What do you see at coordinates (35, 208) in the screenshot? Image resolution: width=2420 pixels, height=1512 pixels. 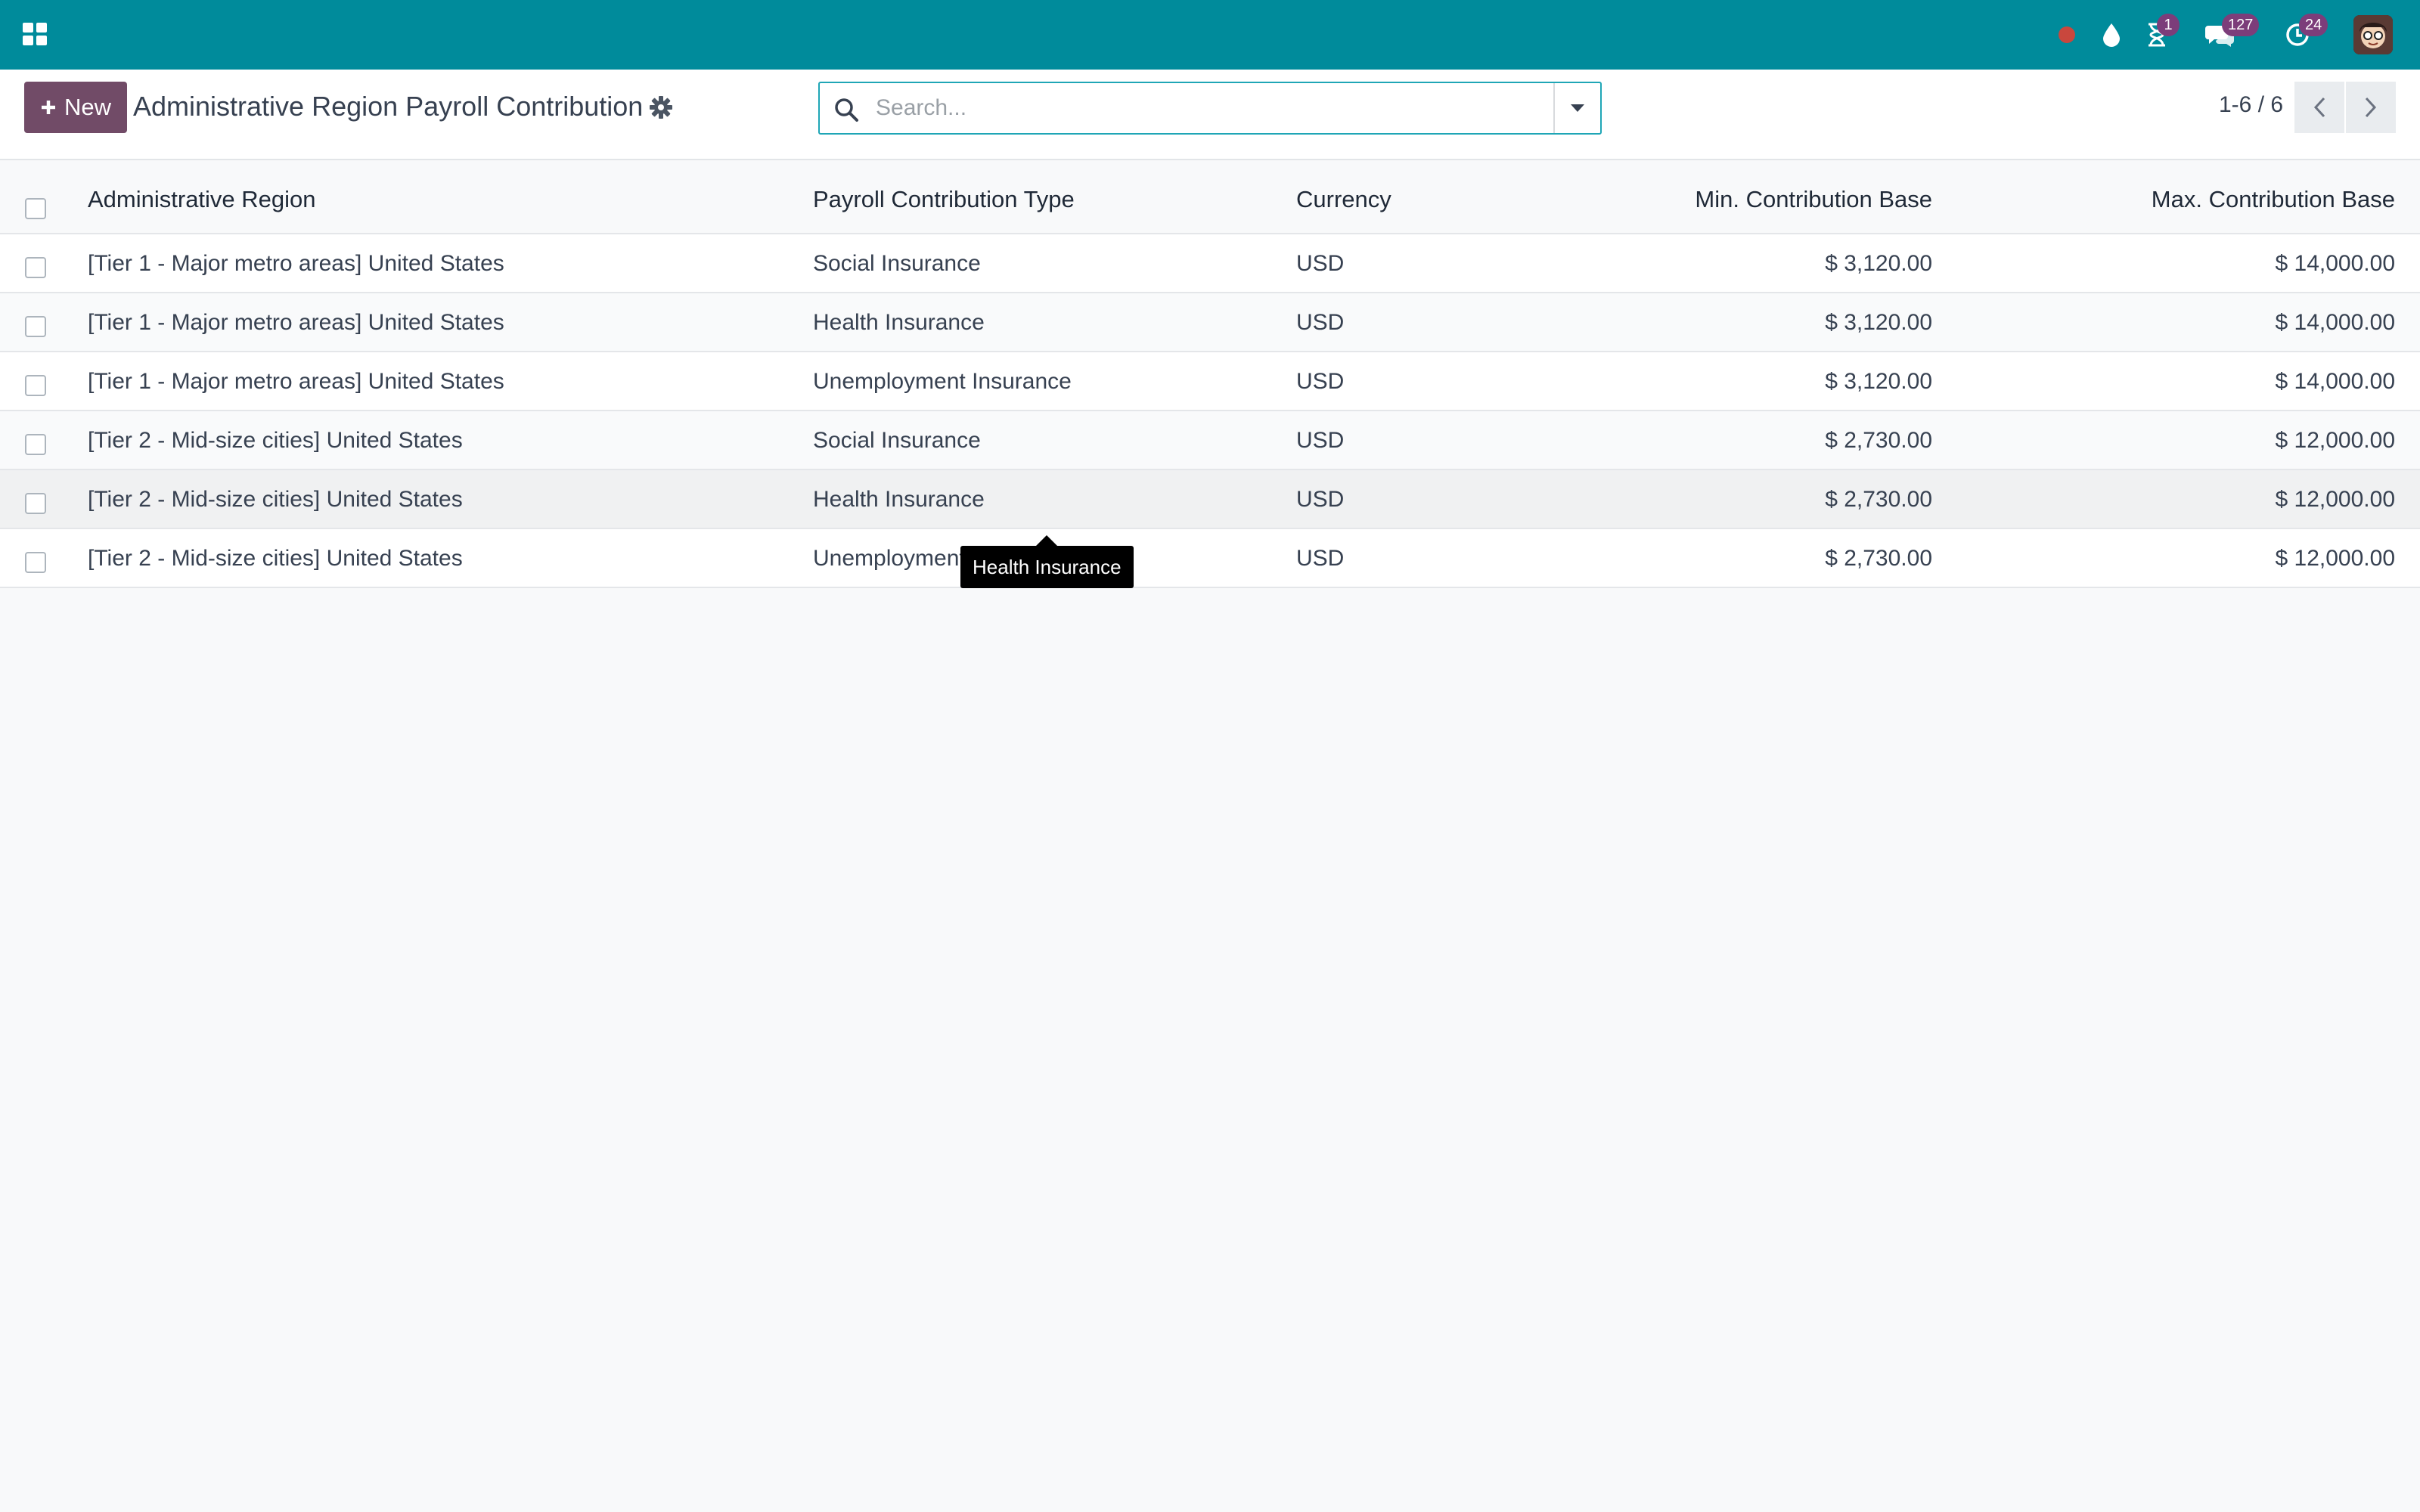 I see `select-all-checkbox` at bounding box center [35, 208].